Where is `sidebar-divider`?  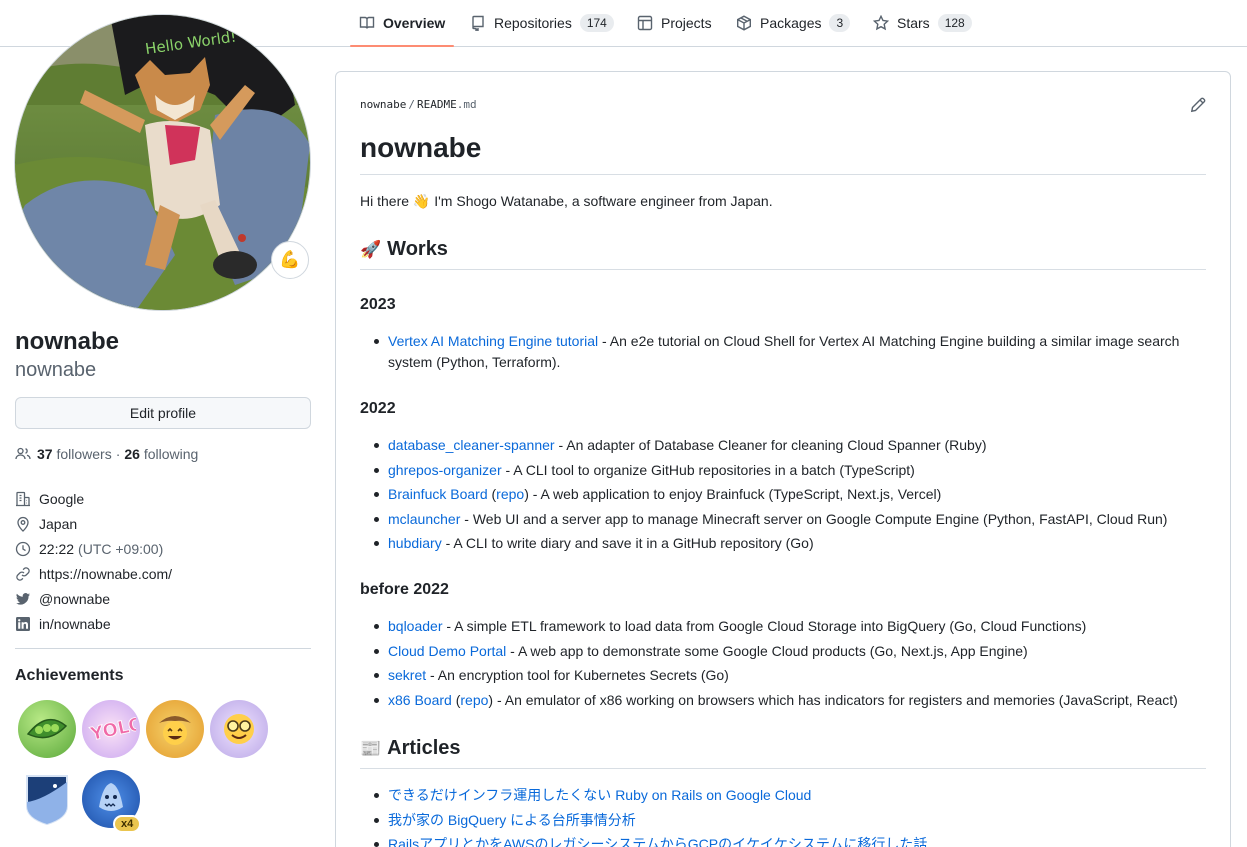
sidebar-divider is located at coordinates (163, 648).